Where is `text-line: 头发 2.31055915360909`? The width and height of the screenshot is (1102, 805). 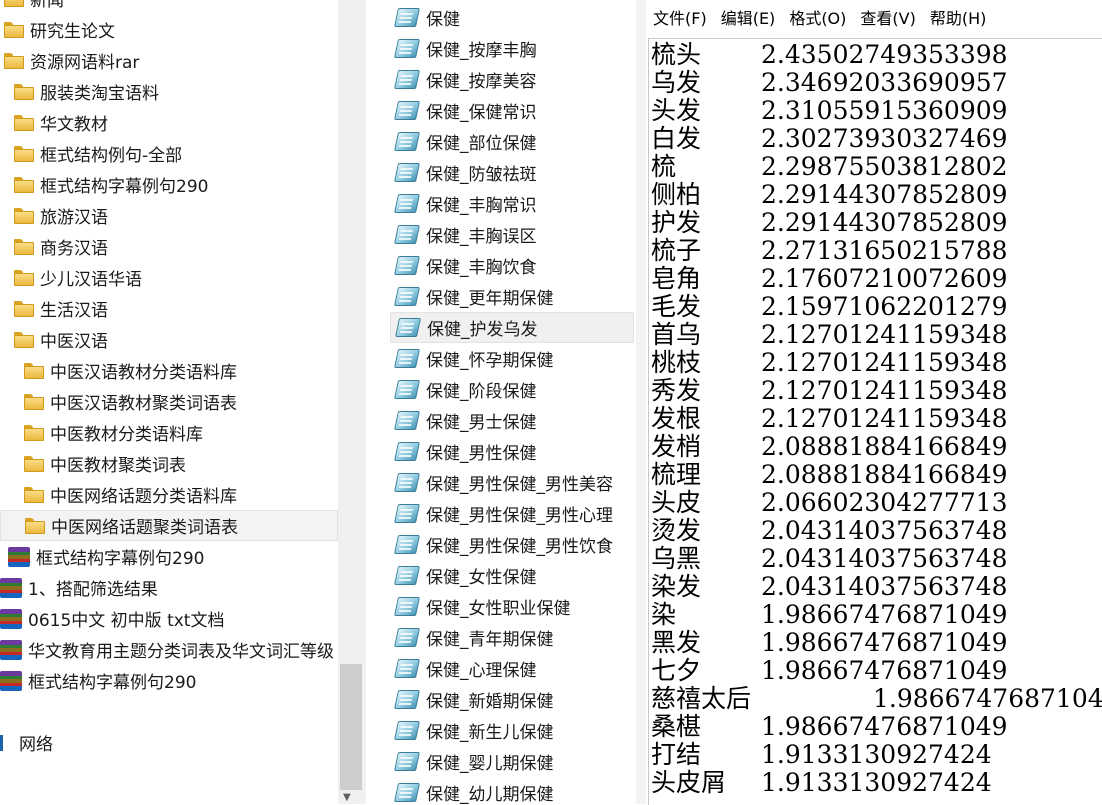
text-line: 头发 2.31055915360909 is located at coordinates (829, 111).